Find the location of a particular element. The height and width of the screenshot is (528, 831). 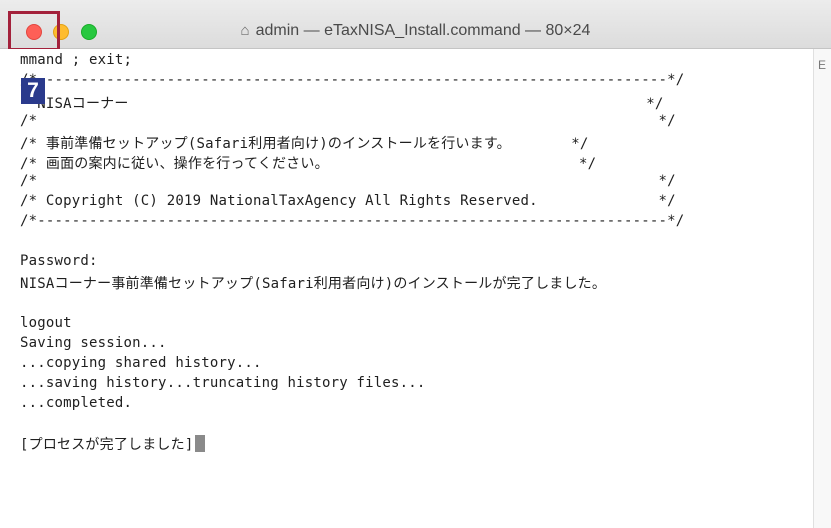

terminal-line: Password: is located at coordinates (59, 261).